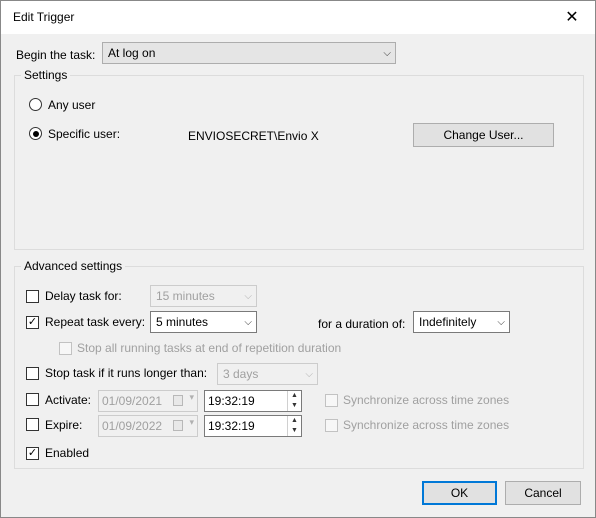 This screenshot has height=518, width=596. I want to click on activate-sync-checkbox, so click(331, 400).